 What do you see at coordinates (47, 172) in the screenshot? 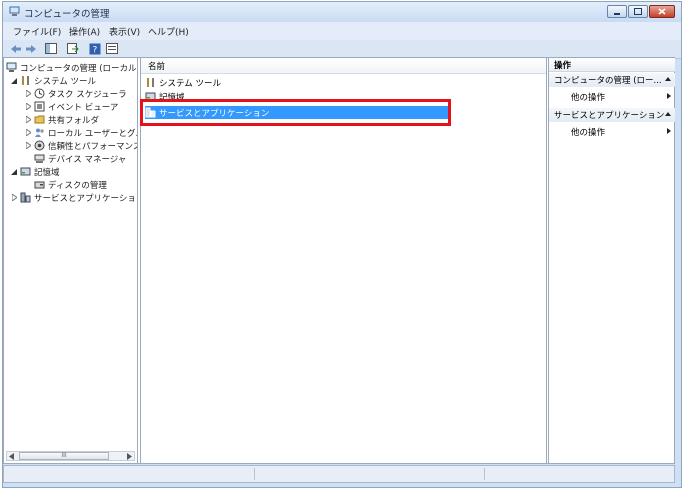
I see `tree-label: 記憶域` at bounding box center [47, 172].